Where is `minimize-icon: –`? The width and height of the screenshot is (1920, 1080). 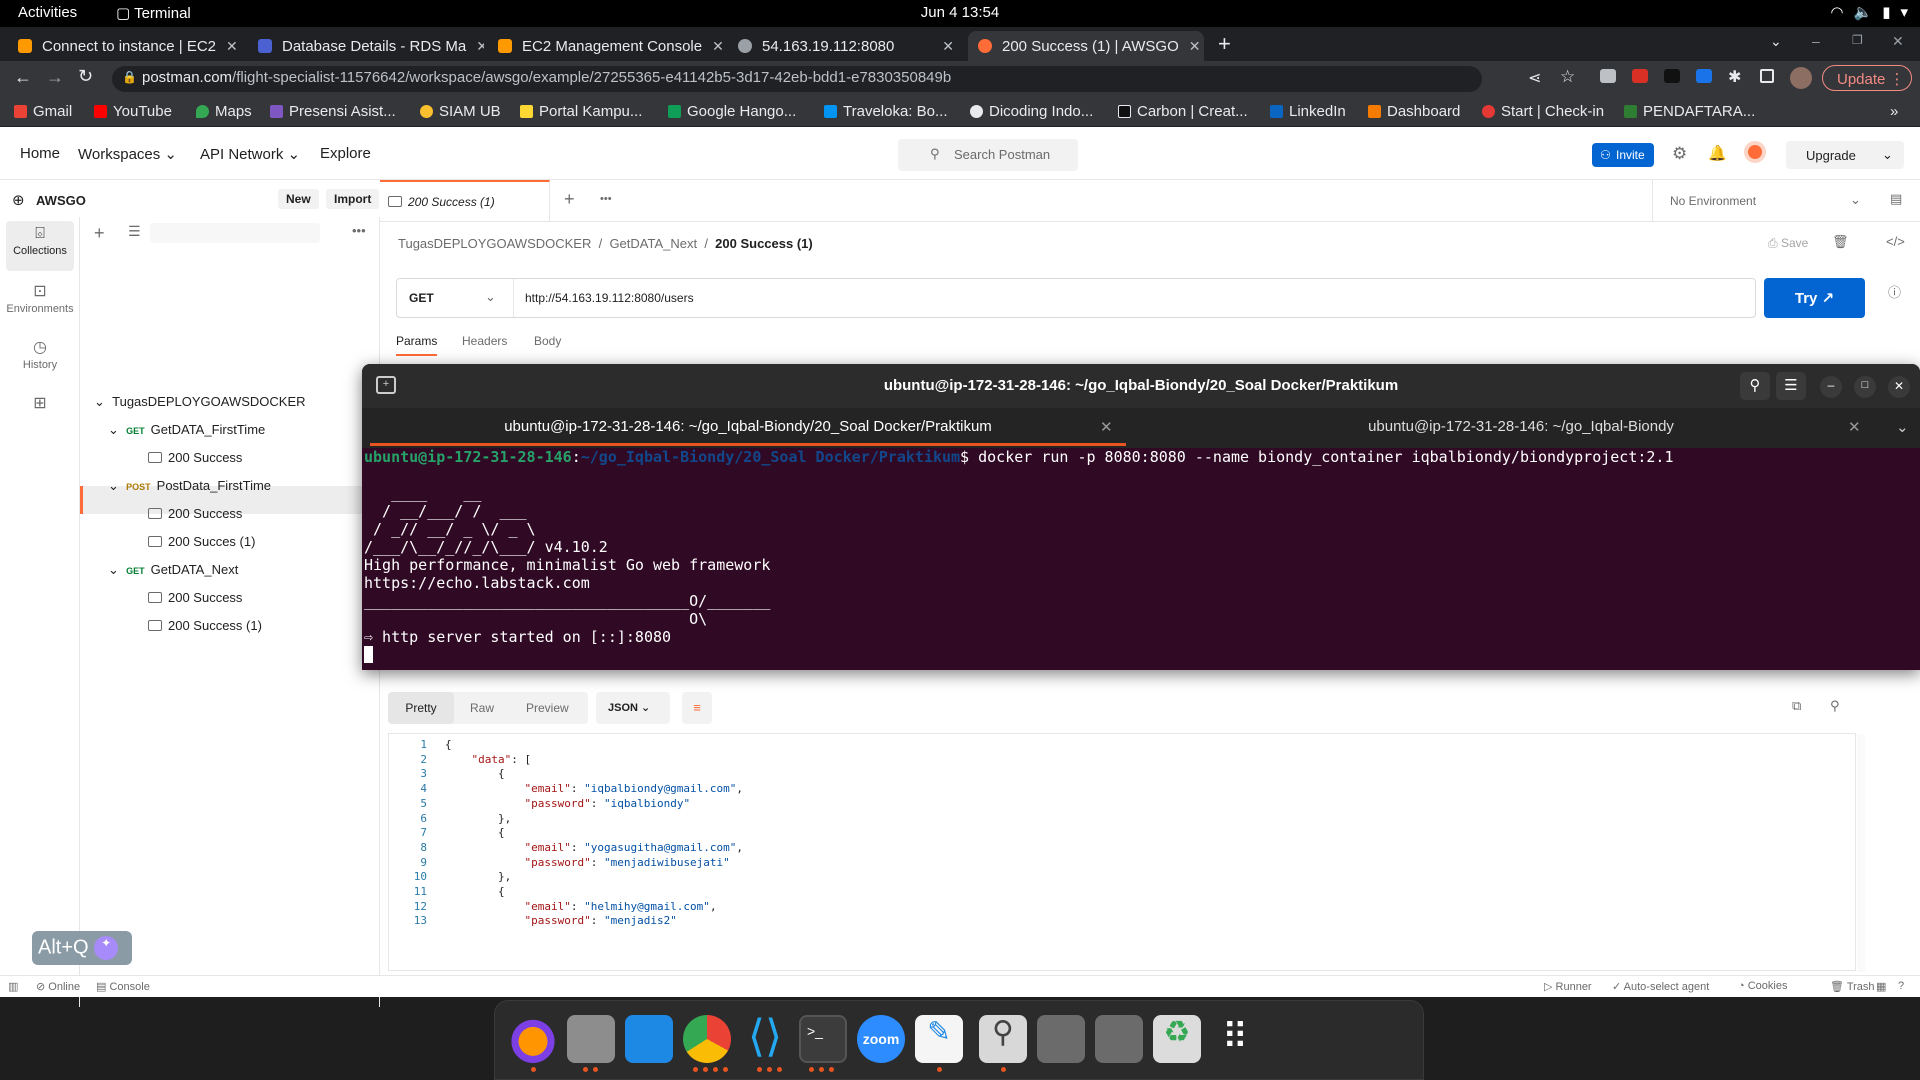 minimize-icon: – is located at coordinates (1816, 41).